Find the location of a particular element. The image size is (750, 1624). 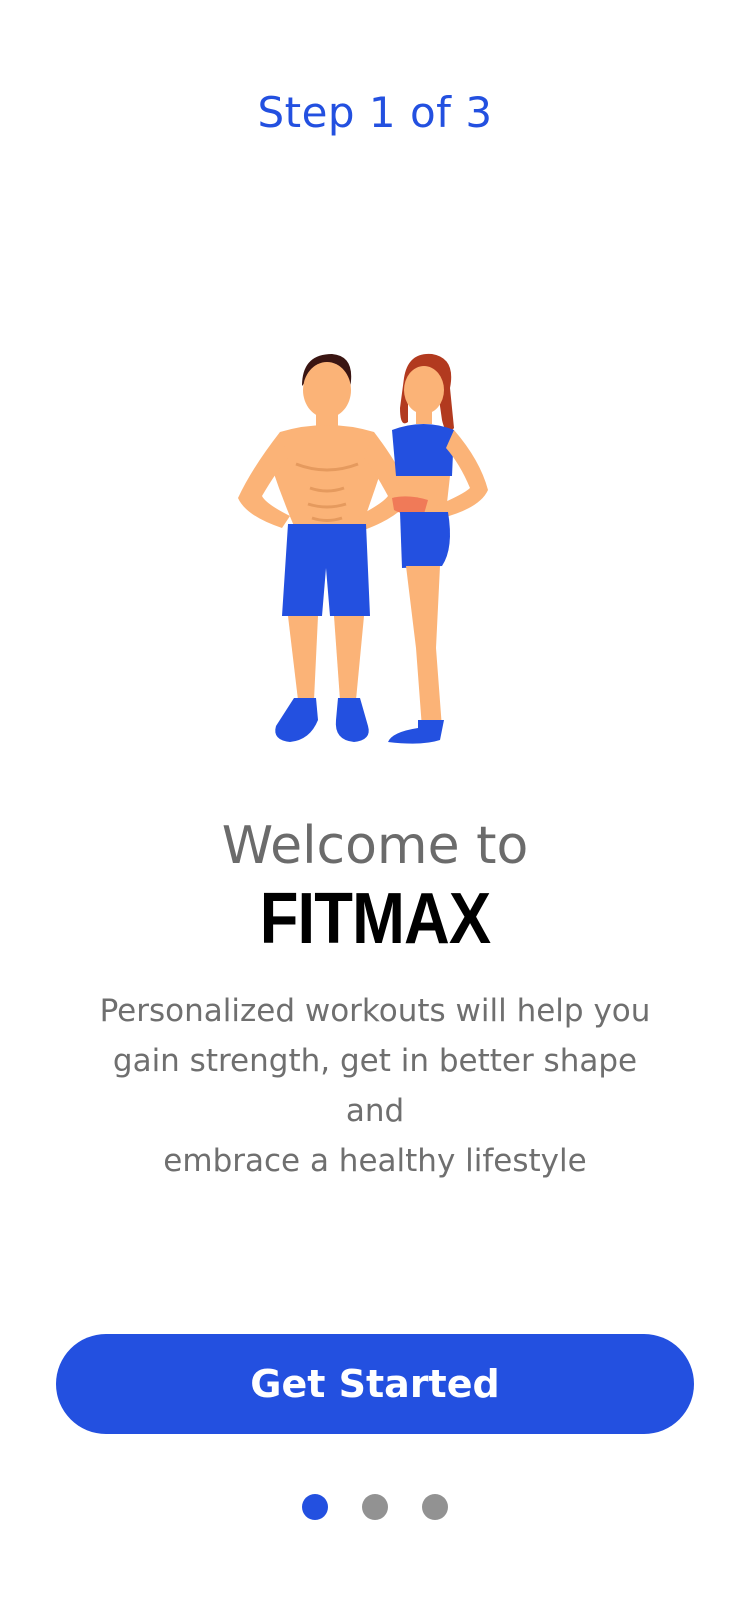

description-line-1: Personalized workouts will help you is located at coordinates (375, 1011).